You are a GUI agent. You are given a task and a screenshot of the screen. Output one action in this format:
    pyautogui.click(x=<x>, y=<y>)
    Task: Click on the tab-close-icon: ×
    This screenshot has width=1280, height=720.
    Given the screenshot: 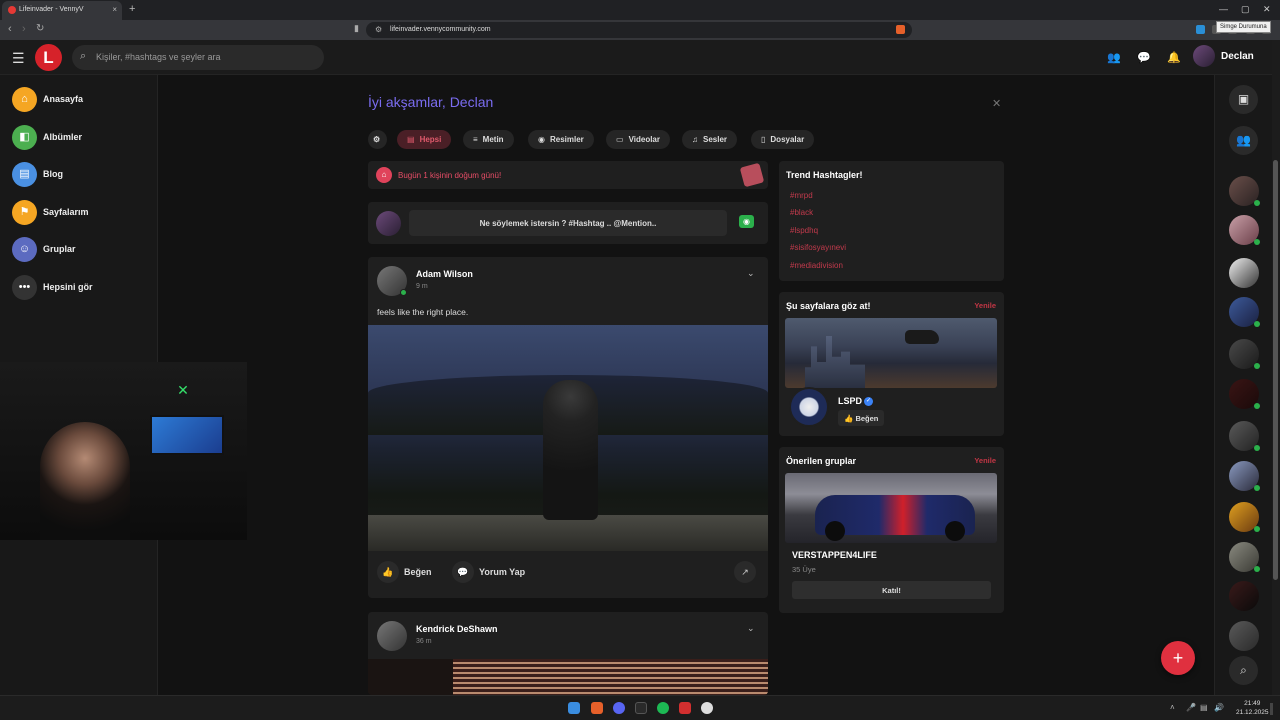 What is the action you would take?
    pyautogui.click(x=114, y=9)
    